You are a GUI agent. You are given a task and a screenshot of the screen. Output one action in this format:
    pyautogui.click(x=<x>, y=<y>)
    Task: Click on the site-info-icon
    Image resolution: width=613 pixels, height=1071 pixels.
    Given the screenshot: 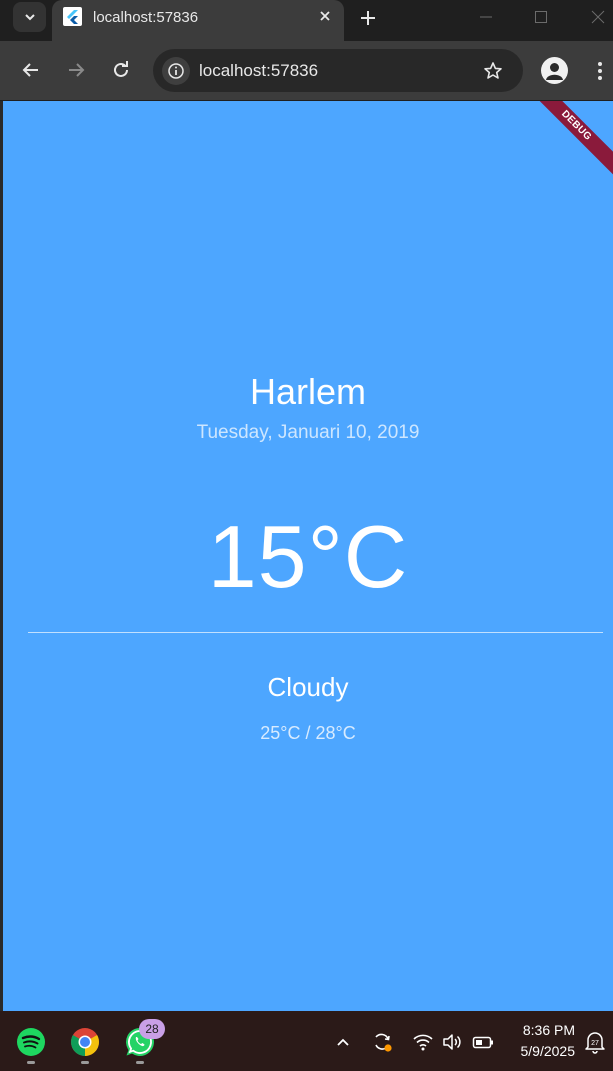 What is the action you would take?
    pyautogui.click(x=176, y=71)
    